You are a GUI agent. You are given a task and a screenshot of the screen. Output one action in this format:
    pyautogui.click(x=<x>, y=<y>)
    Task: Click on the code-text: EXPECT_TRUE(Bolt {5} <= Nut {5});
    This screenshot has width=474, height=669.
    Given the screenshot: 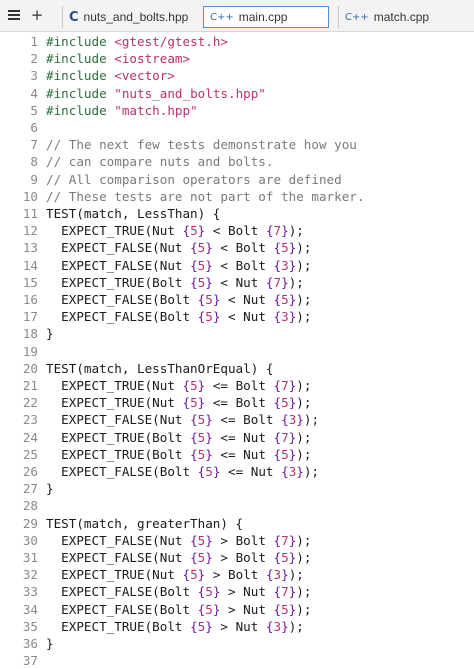 What is the action you would take?
    pyautogui.click(x=178, y=454)
    